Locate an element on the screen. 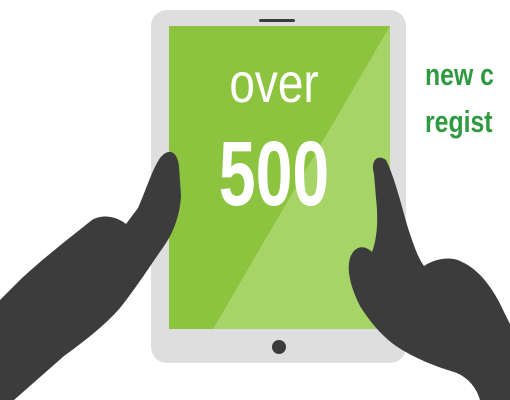  side-text-line-2: regist is located at coordinates (459, 121).